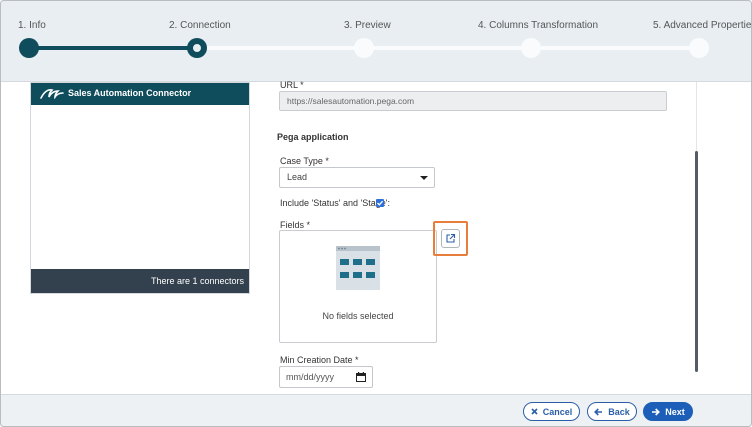  I want to click on progress-track-remaining, so click(448, 48).